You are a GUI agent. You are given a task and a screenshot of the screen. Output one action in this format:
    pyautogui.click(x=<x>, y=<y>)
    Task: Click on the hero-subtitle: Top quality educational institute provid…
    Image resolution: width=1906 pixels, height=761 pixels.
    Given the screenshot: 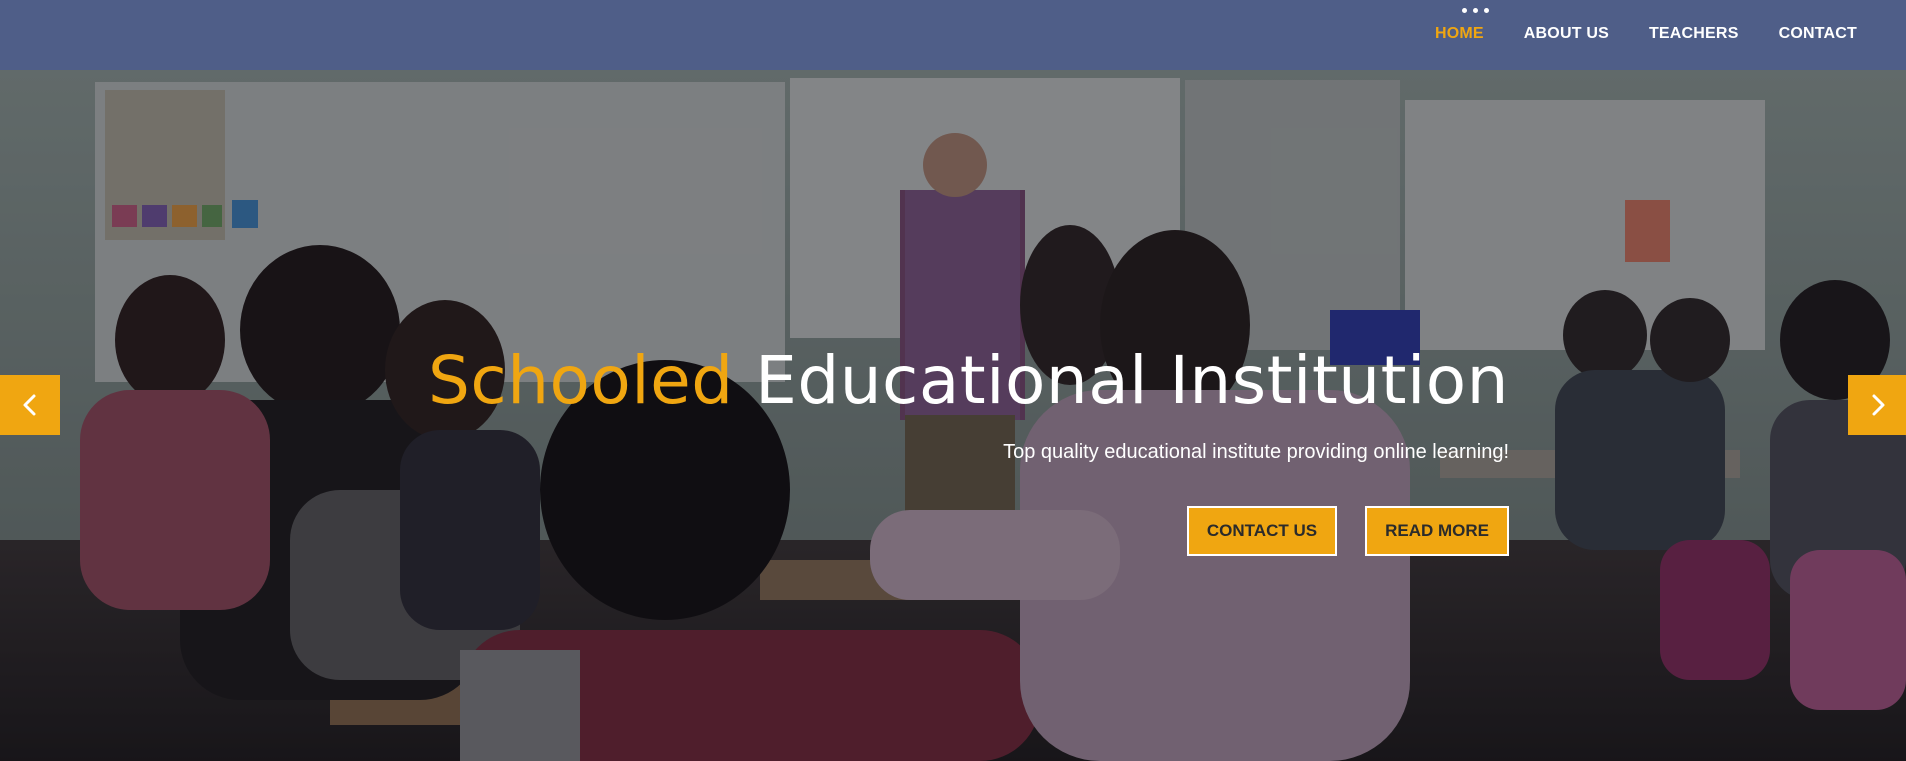 What is the action you would take?
    pyautogui.click(x=1256, y=452)
    